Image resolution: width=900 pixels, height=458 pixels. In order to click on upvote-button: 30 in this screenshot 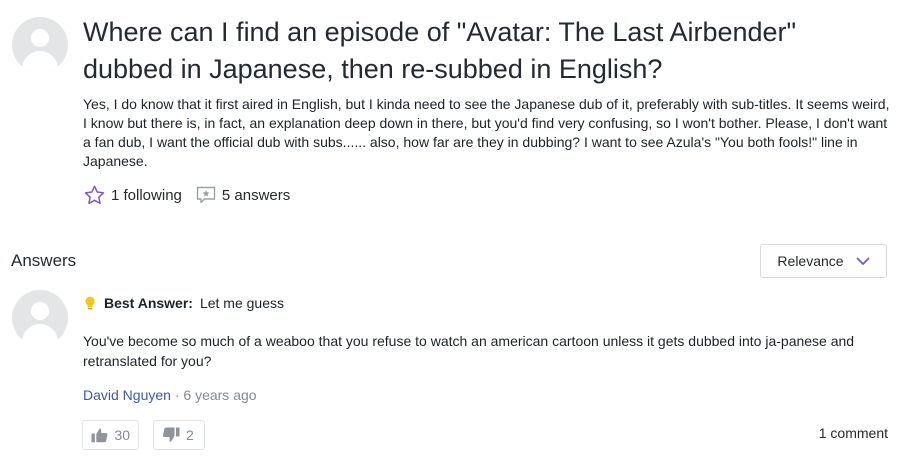, I will do `click(110, 435)`.